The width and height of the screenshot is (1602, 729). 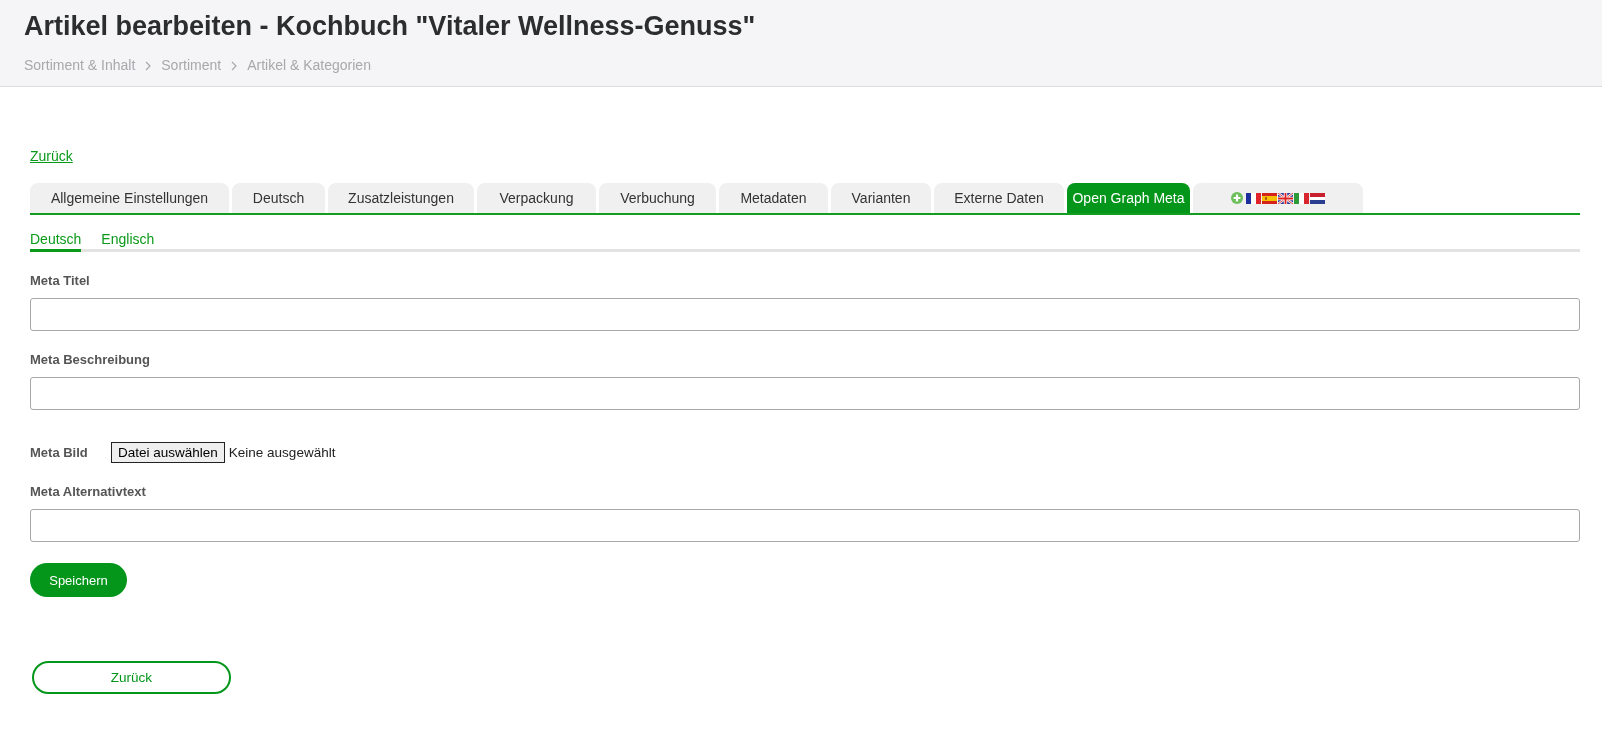 I want to click on field-label: Meta Beschreibung, so click(x=90, y=360).